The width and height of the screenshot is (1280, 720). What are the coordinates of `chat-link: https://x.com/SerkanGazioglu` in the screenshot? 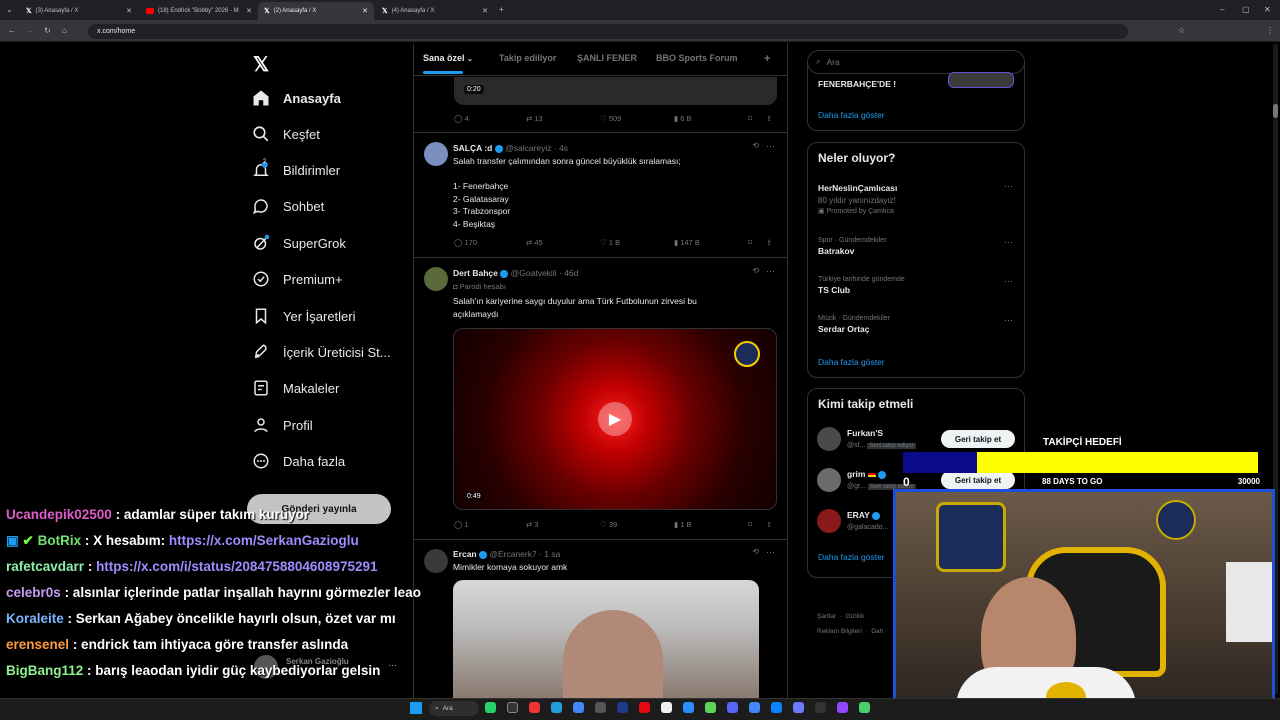 It's located at (264, 540).